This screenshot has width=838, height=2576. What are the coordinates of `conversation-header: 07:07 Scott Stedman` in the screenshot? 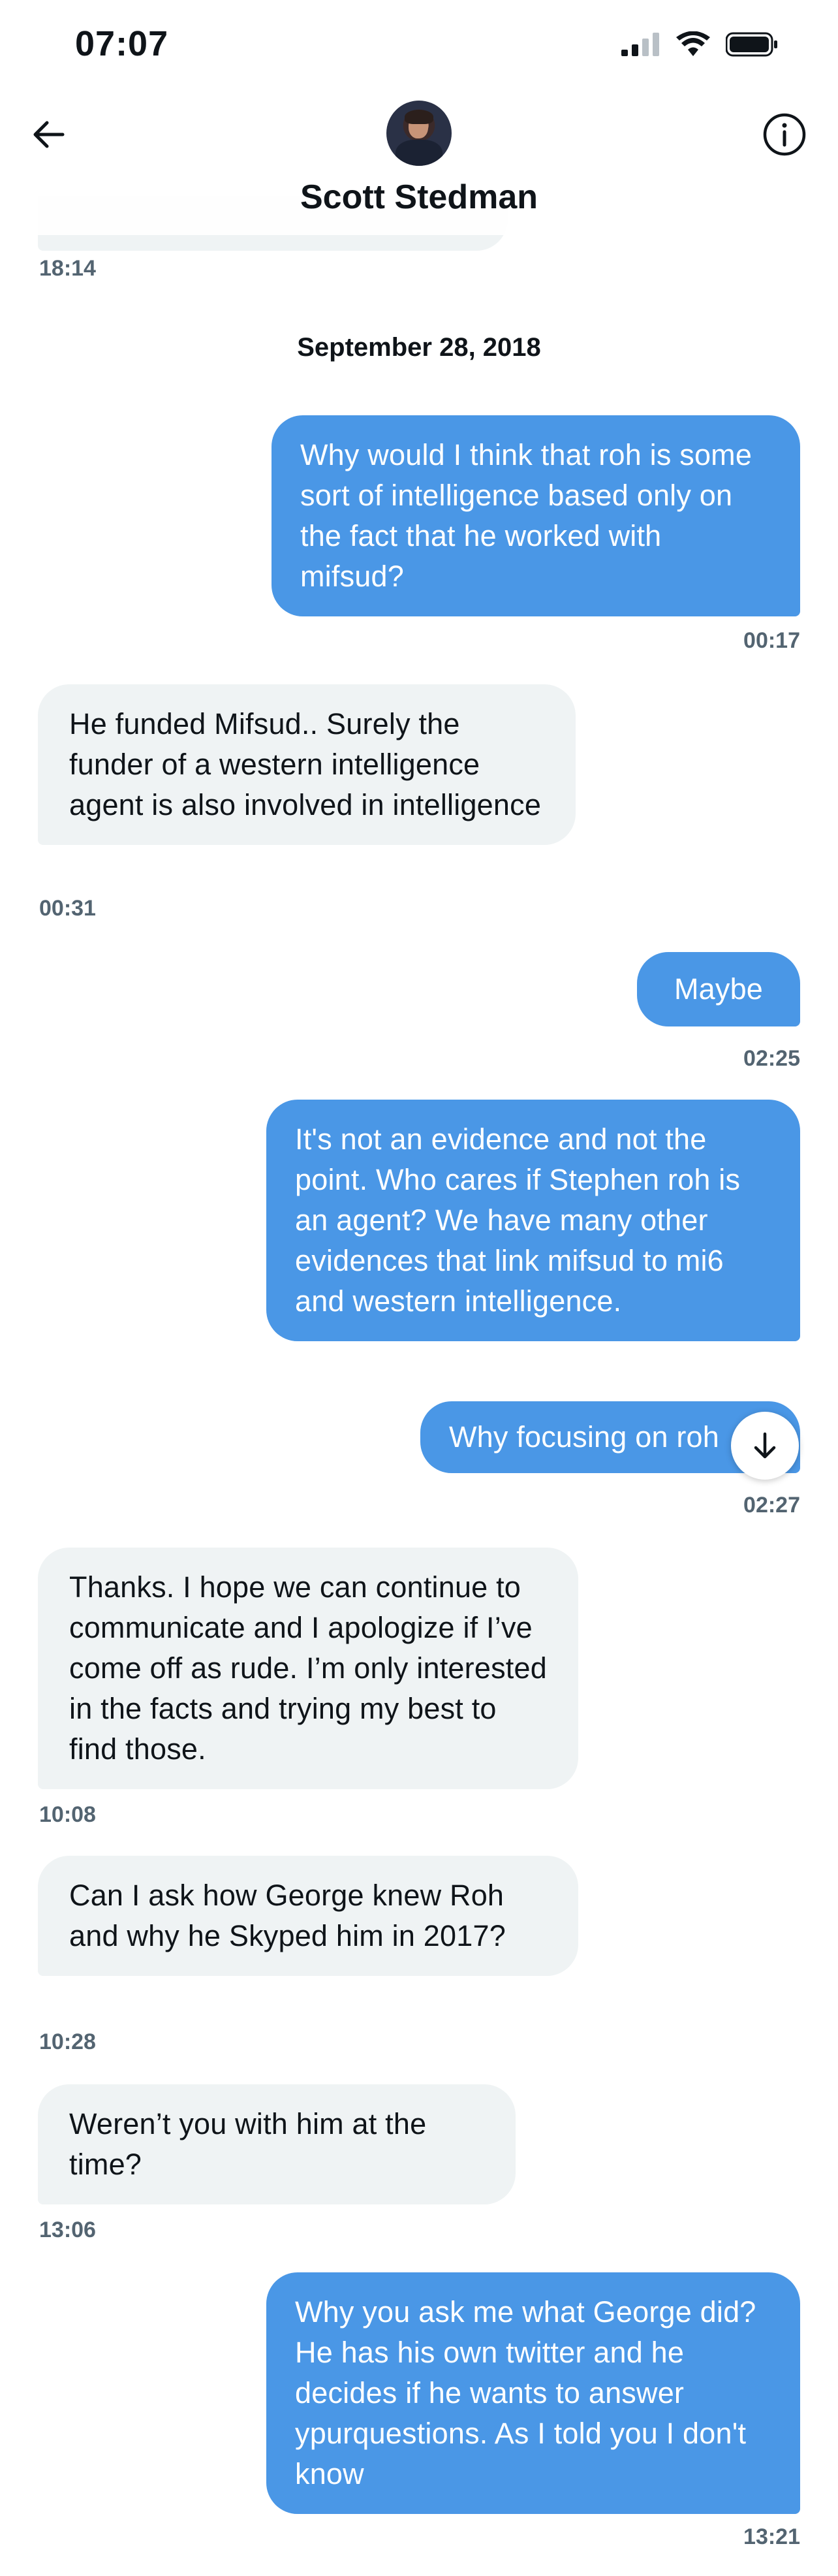 It's located at (419, 118).